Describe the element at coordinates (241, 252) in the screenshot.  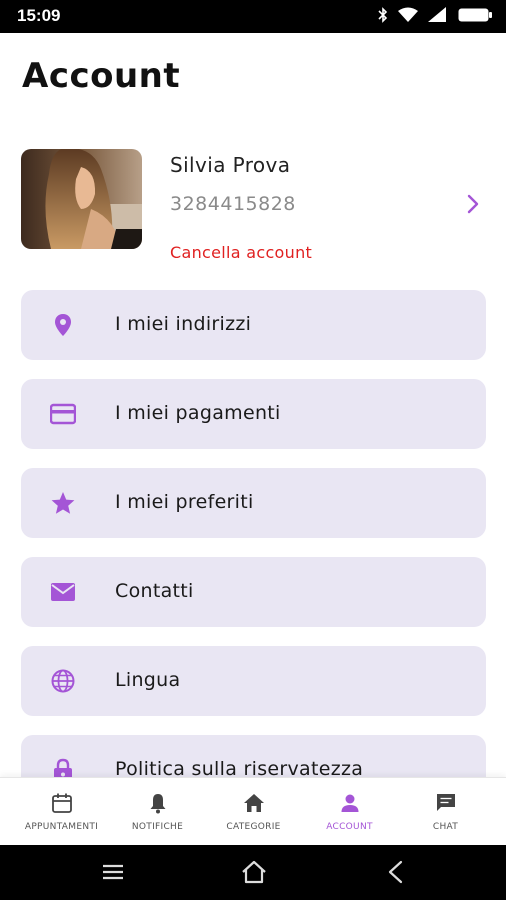
I see `delete-account-link: Cancella account` at that location.